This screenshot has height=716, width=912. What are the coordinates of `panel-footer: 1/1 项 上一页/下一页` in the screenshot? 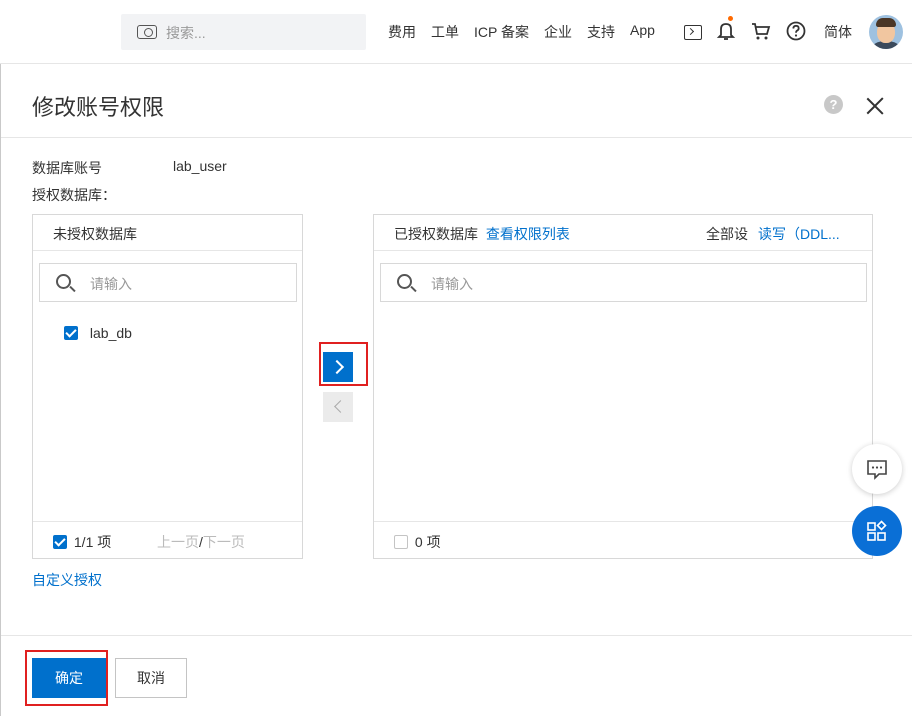 It's located at (167, 539).